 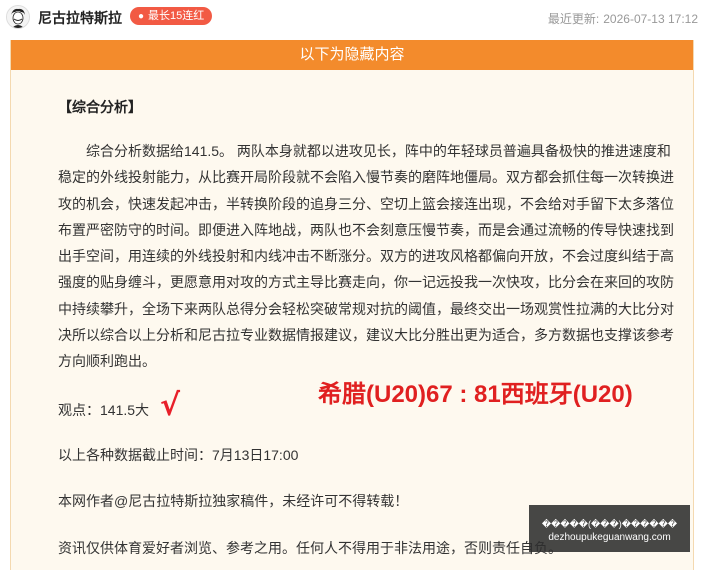 What do you see at coordinates (351, 18) in the screenshot?
I see `top-bar: 尼古拉特斯拉 ● 最长15连红 最近更新: 2026-07-13 17:12` at bounding box center [351, 18].